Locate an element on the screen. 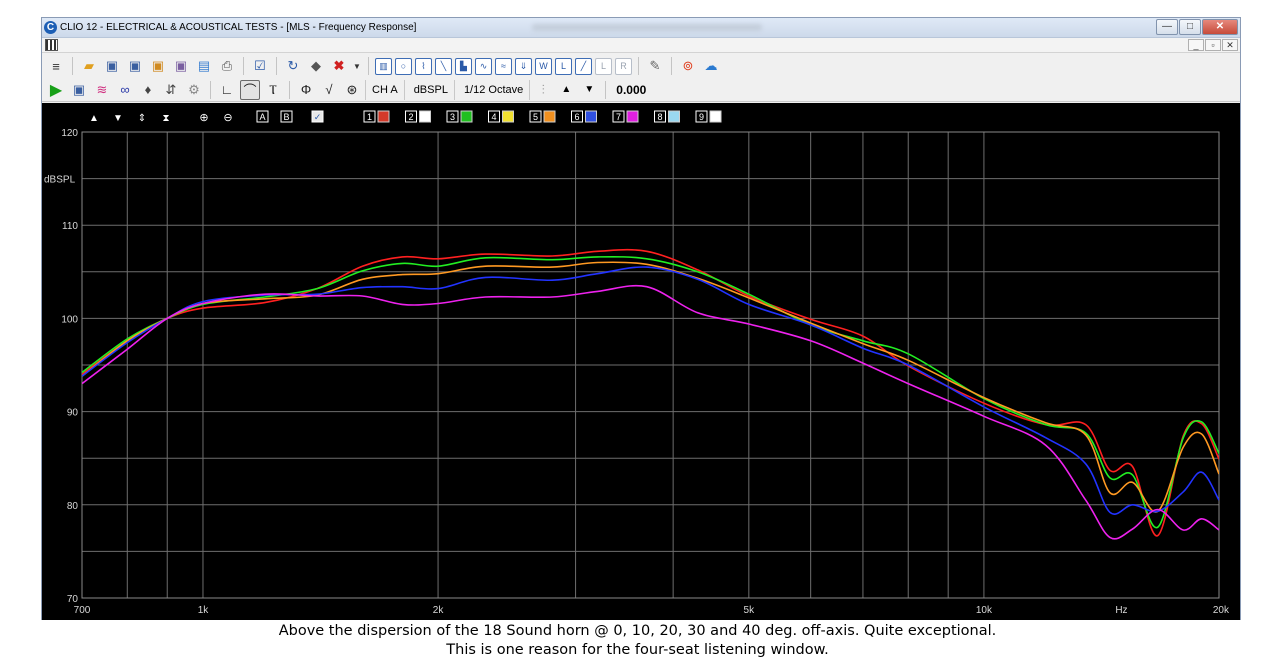 This screenshot has height=671, width=1275. slope-icon: ╲ is located at coordinates (443, 66).